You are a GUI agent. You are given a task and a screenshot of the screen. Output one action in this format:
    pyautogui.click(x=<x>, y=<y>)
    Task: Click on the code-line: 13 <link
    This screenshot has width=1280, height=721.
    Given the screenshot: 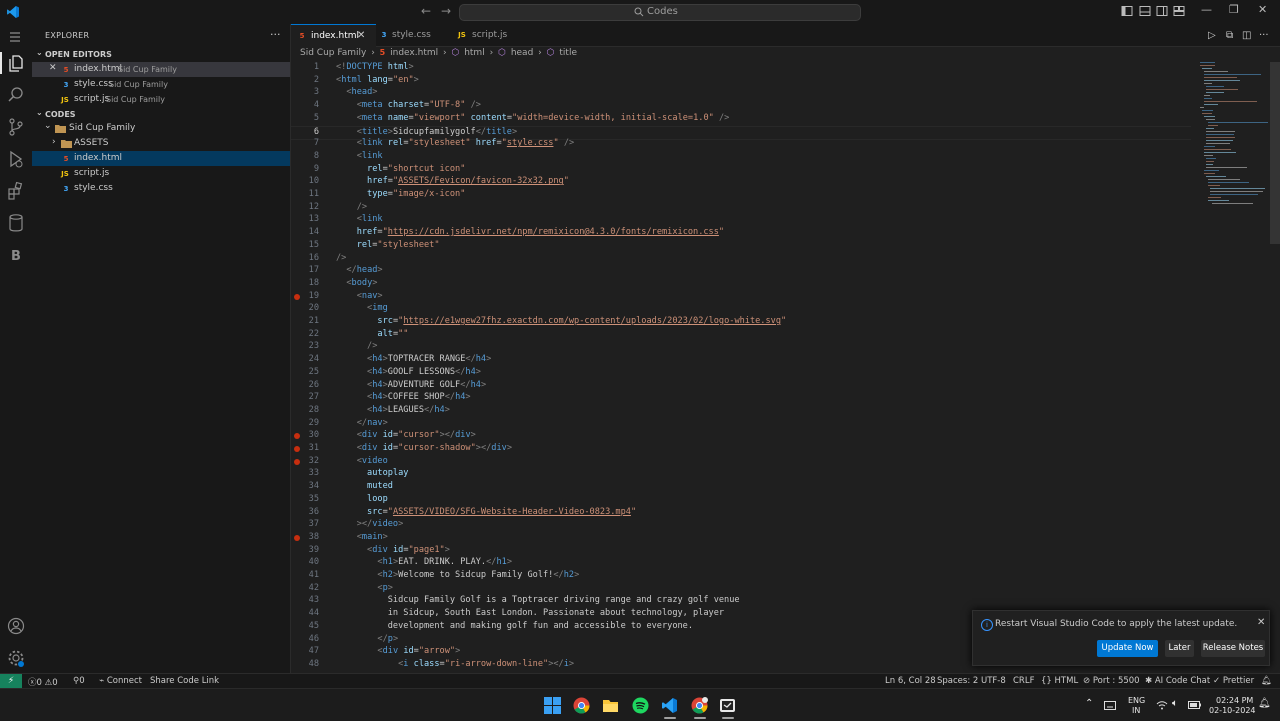 What is the action you would take?
    pyautogui.click(x=741, y=220)
    